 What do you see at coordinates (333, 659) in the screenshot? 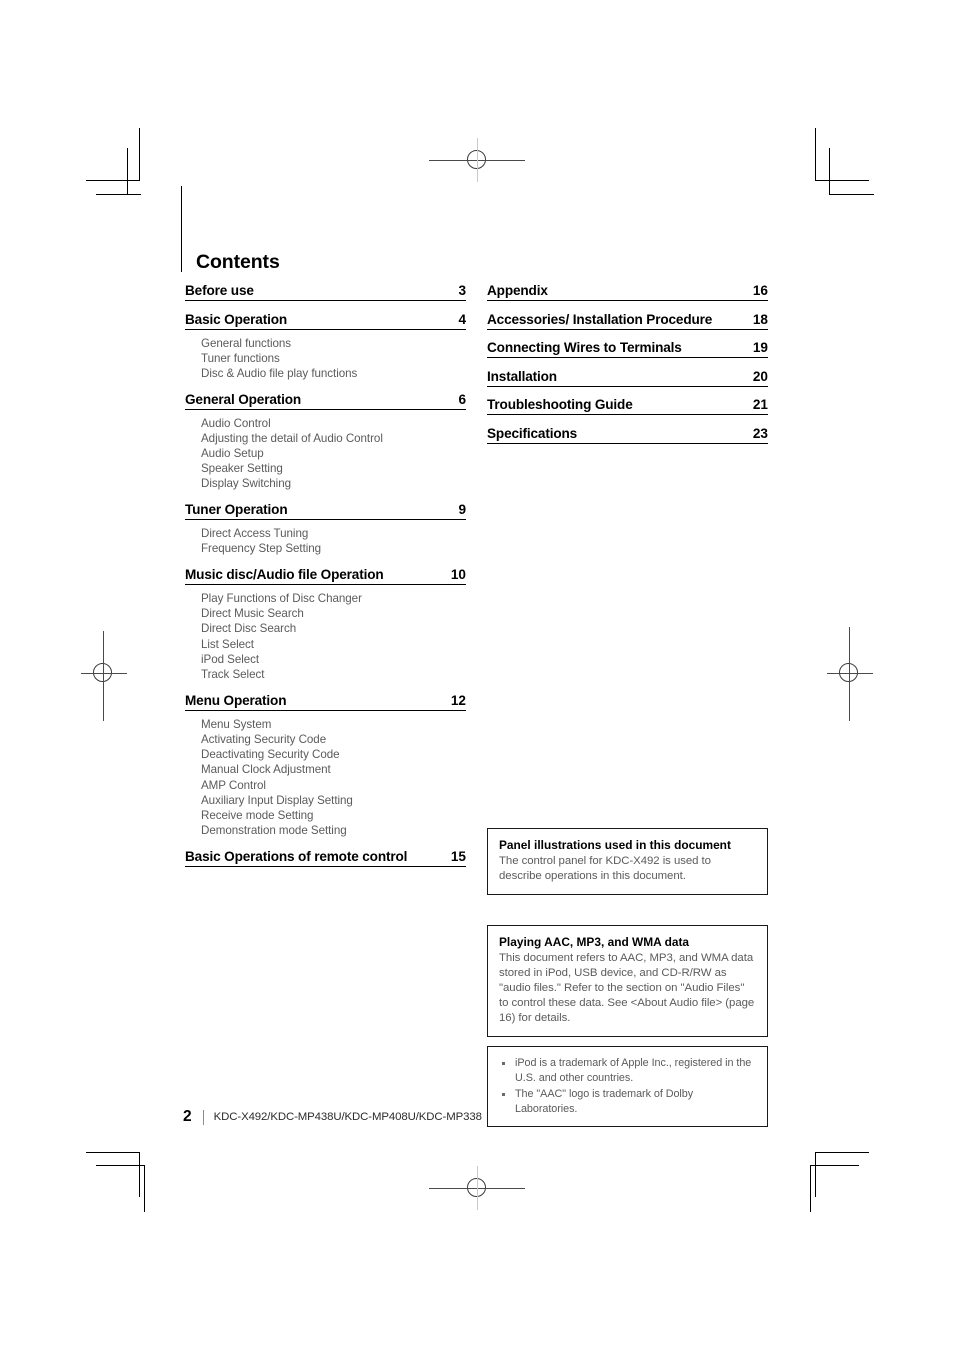
I see `toc-subitem: iPod Select` at bounding box center [333, 659].